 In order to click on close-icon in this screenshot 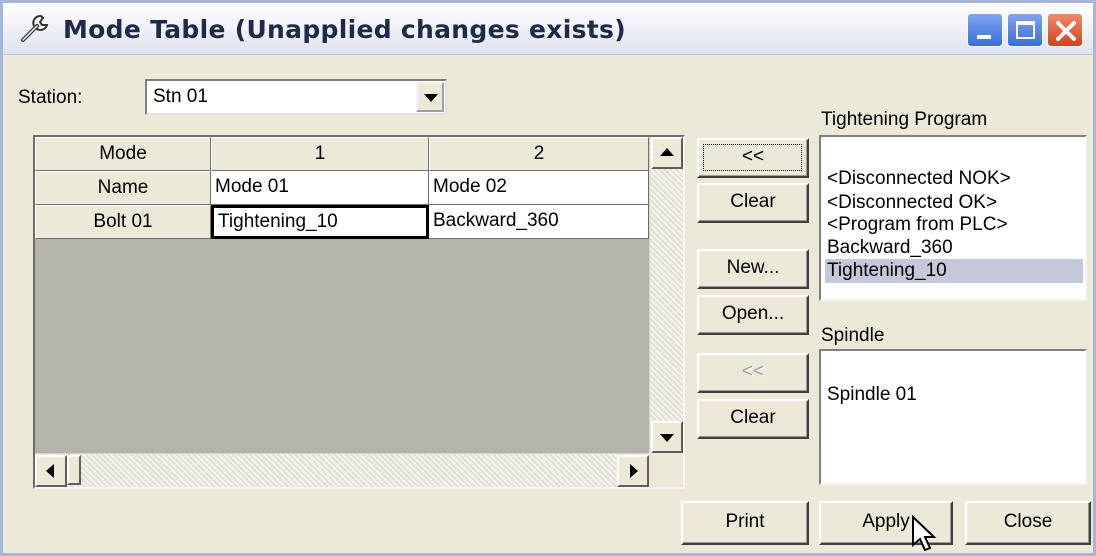, I will do `click(1066, 31)`.